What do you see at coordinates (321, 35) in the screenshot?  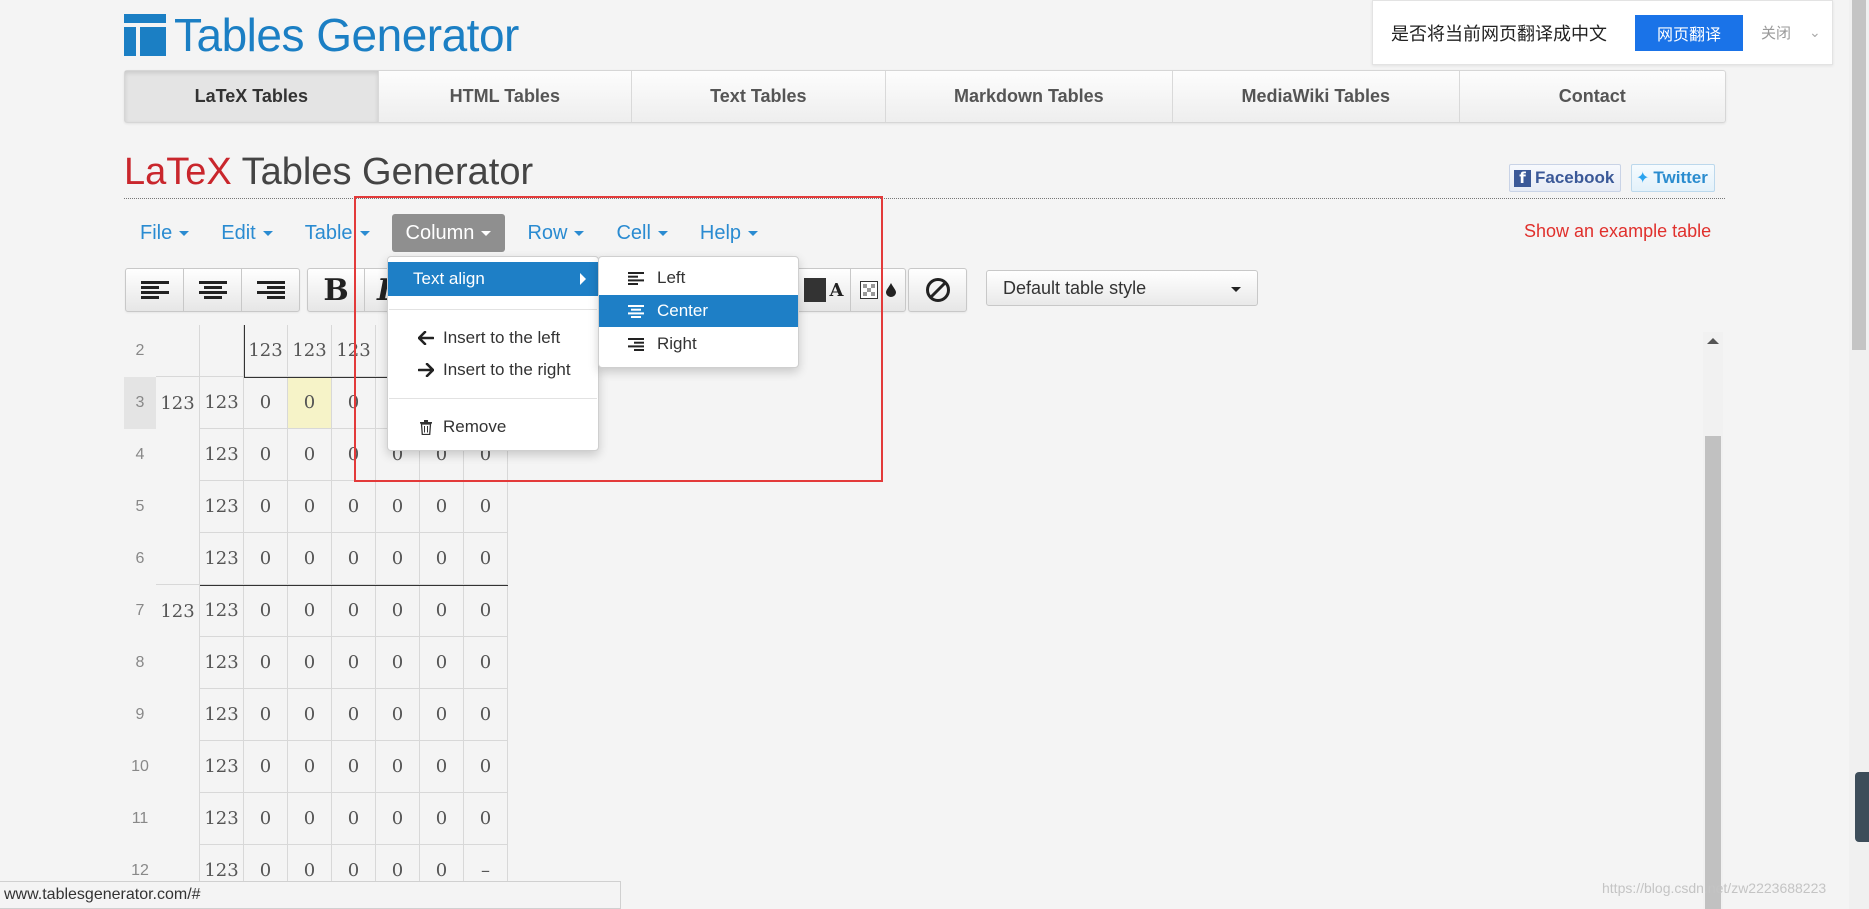 I see `site-logo: Tables Generator` at bounding box center [321, 35].